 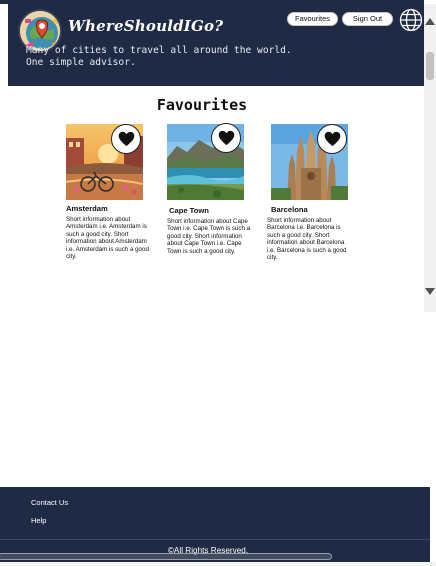 What do you see at coordinates (49, 502) in the screenshot?
I see `contact-us-link: Contact Us` at bounding box center [49, 502].